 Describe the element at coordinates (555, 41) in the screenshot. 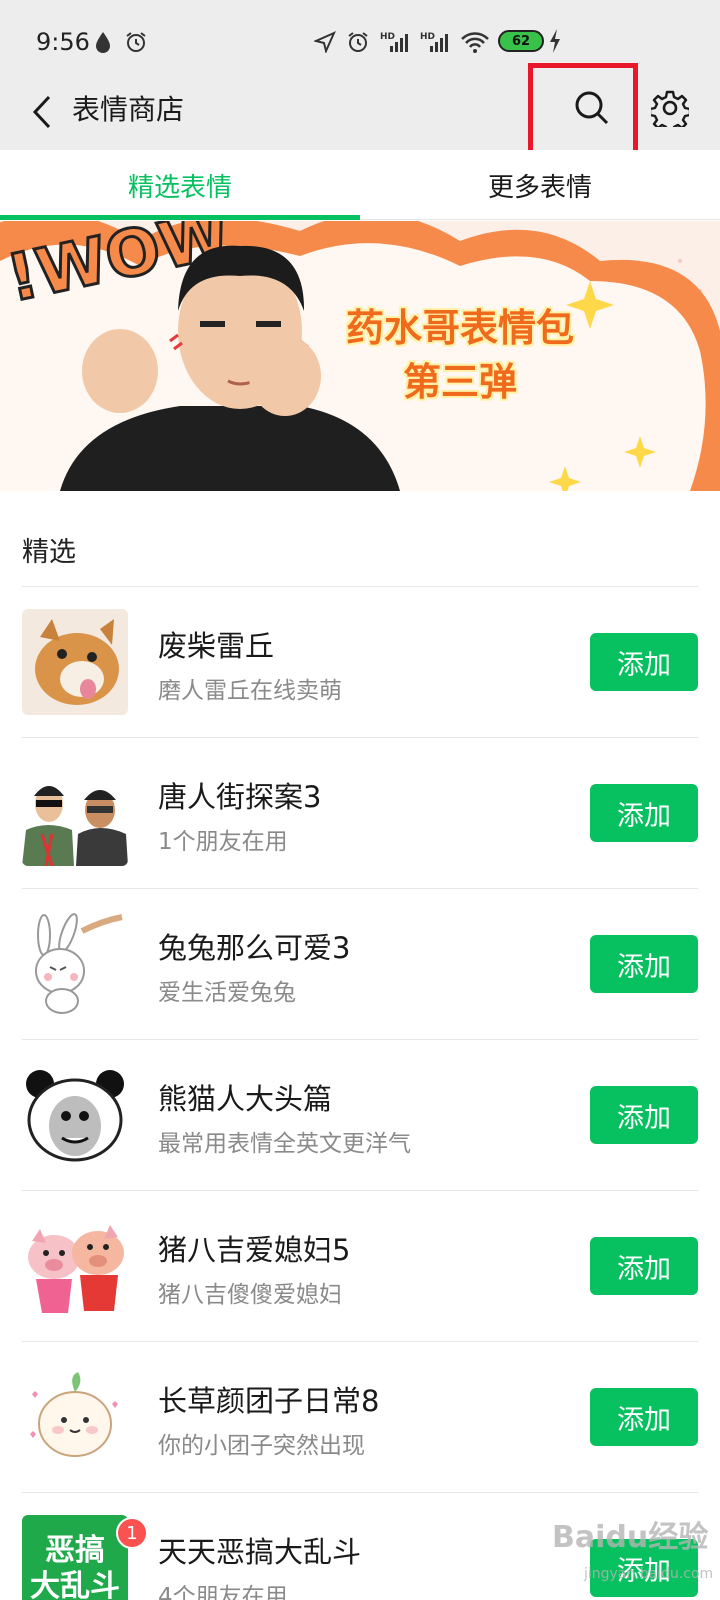

I see `charging-icon` at that location.